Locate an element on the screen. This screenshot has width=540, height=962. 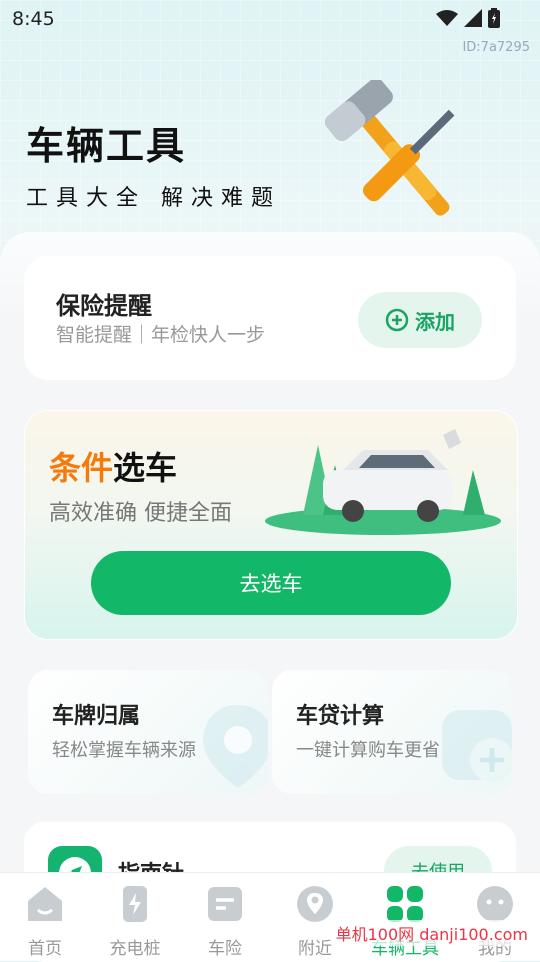
tab-charging-label: 充电桩 is located at coordinates (135, 949).